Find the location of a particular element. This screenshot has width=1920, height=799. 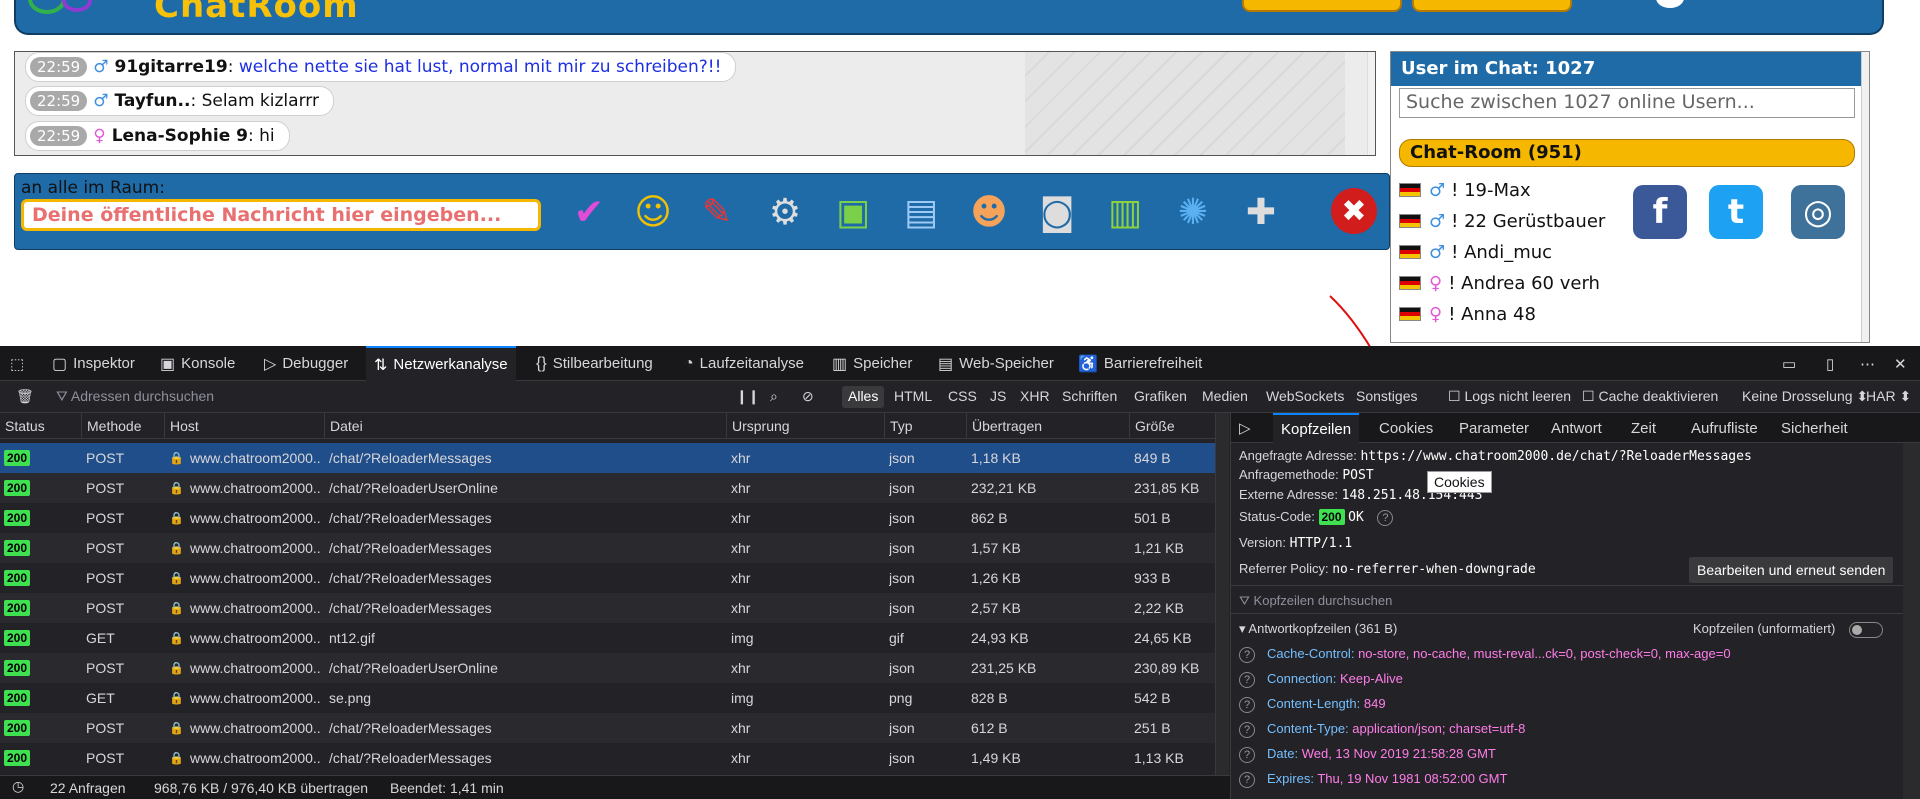

har-select: HAR ⬍ is located at coordinates (1888, 397).